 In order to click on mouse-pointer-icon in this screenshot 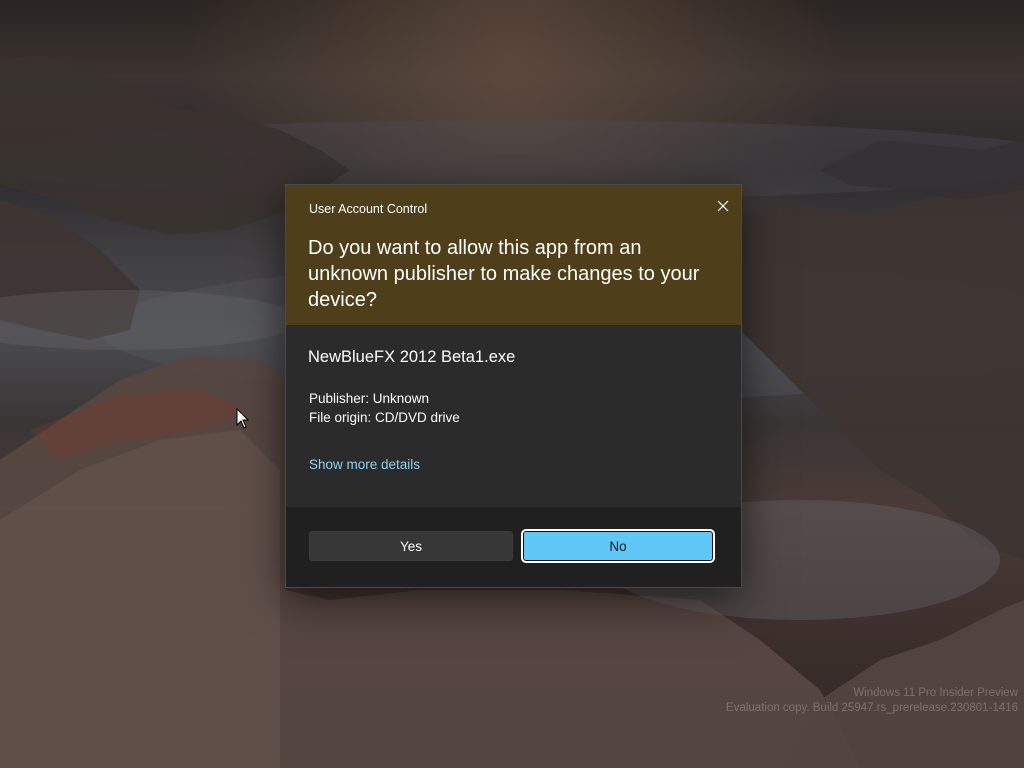, I will do `click(243, 418)`.